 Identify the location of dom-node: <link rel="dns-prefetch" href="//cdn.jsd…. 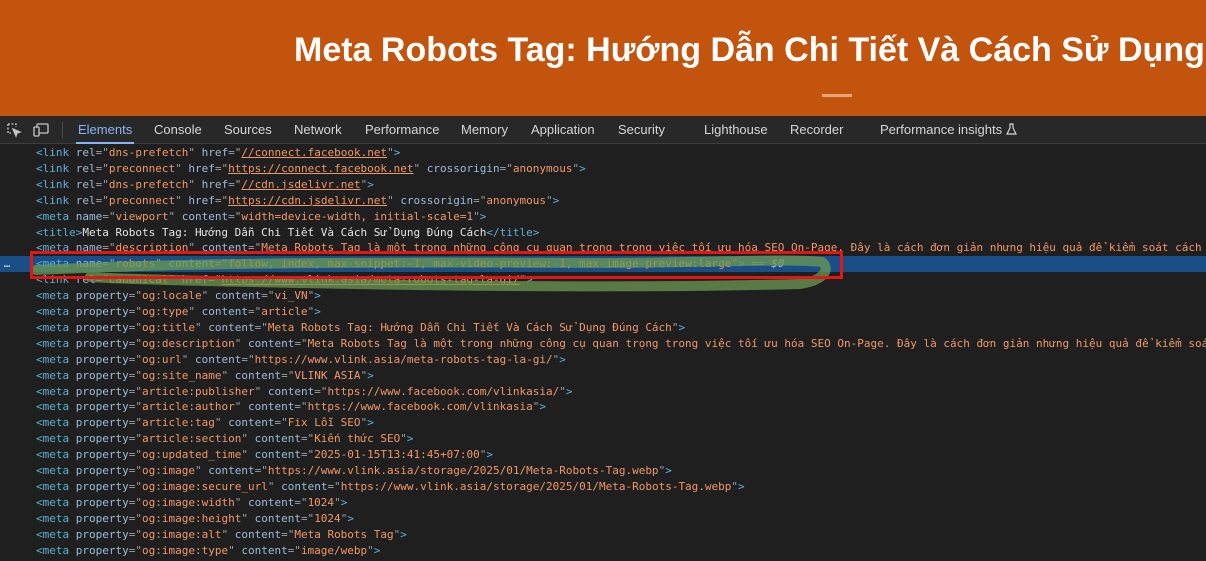
(603, 185).